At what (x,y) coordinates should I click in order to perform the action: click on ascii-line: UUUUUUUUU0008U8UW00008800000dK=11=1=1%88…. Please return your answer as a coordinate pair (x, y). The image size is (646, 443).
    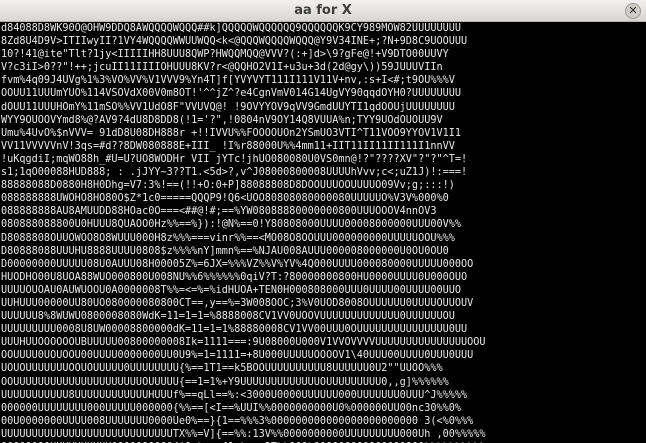
    Looking at the image, I should click on (234, 330).